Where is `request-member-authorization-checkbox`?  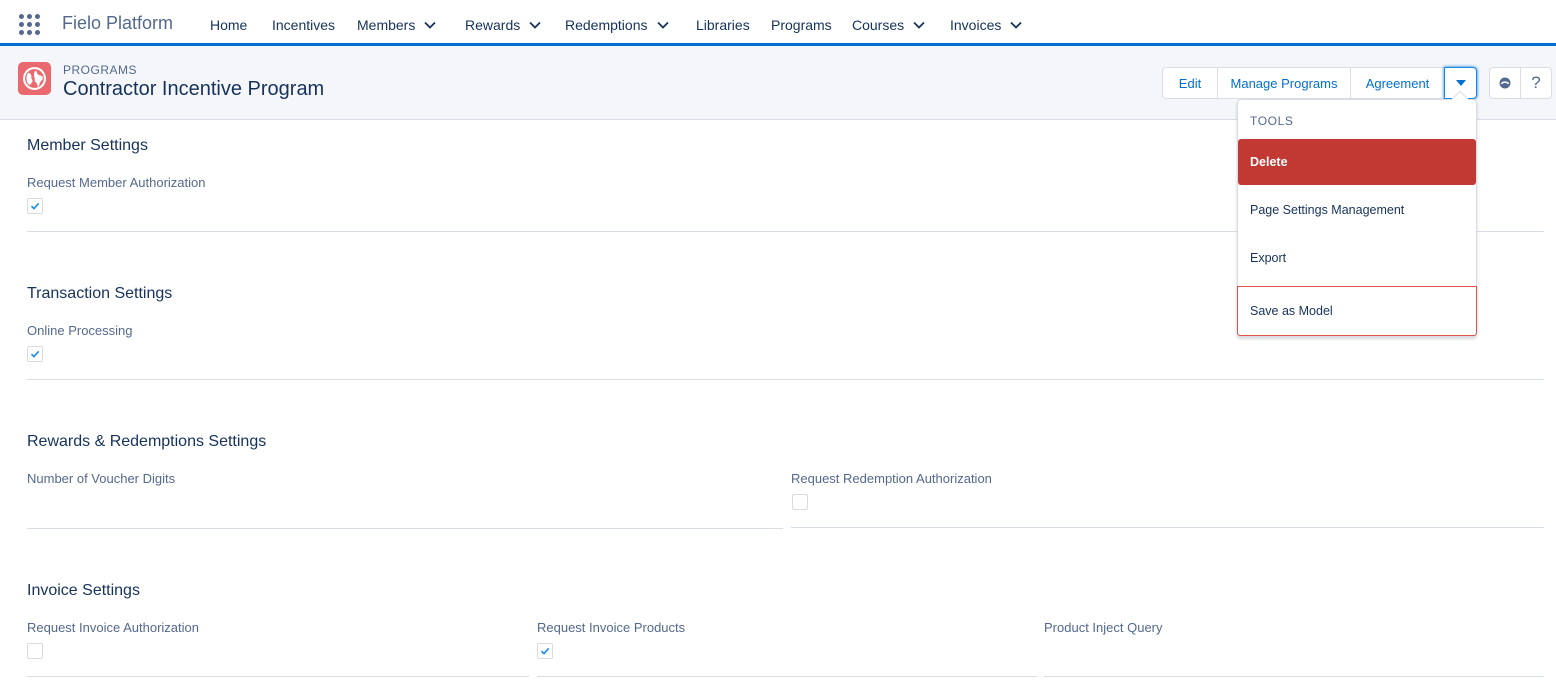 request-member-authorization-checkbox is located at coordinates (35, 206).